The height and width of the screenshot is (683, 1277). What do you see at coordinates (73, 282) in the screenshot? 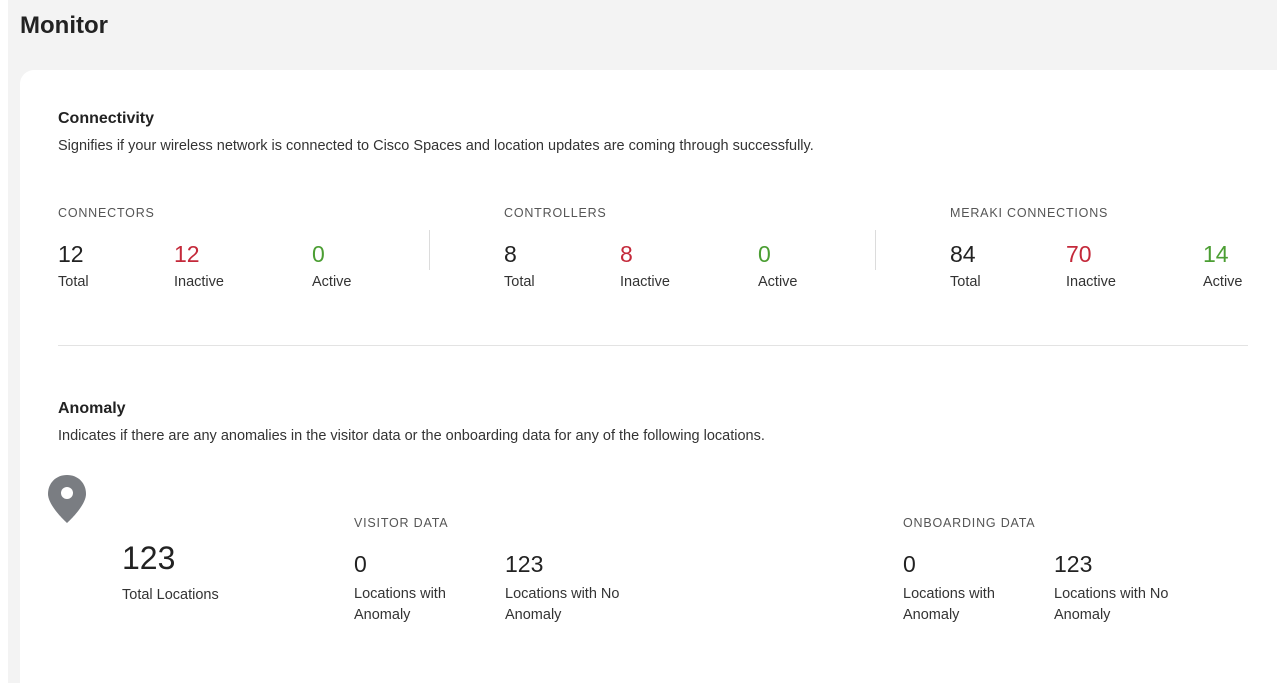
I see `connectors-total-label: Total` at bounding box center [73, 282].